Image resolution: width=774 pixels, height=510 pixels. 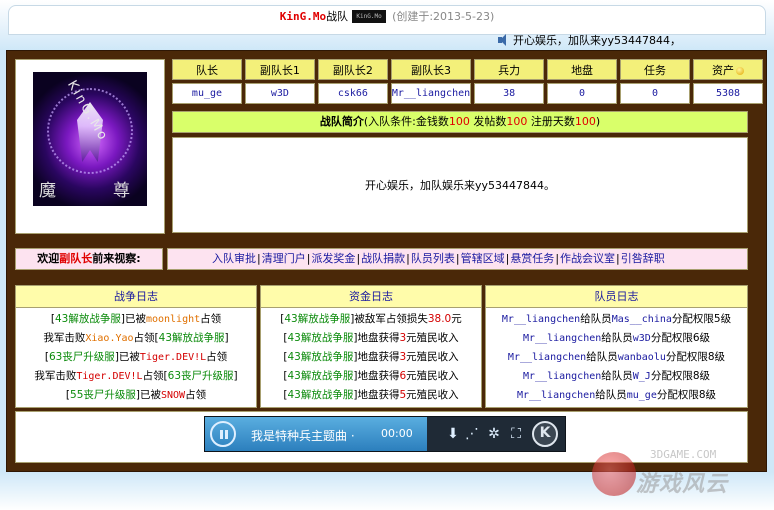 I want to click on header-vice2: 副队长2, so click(x=352, y=69).